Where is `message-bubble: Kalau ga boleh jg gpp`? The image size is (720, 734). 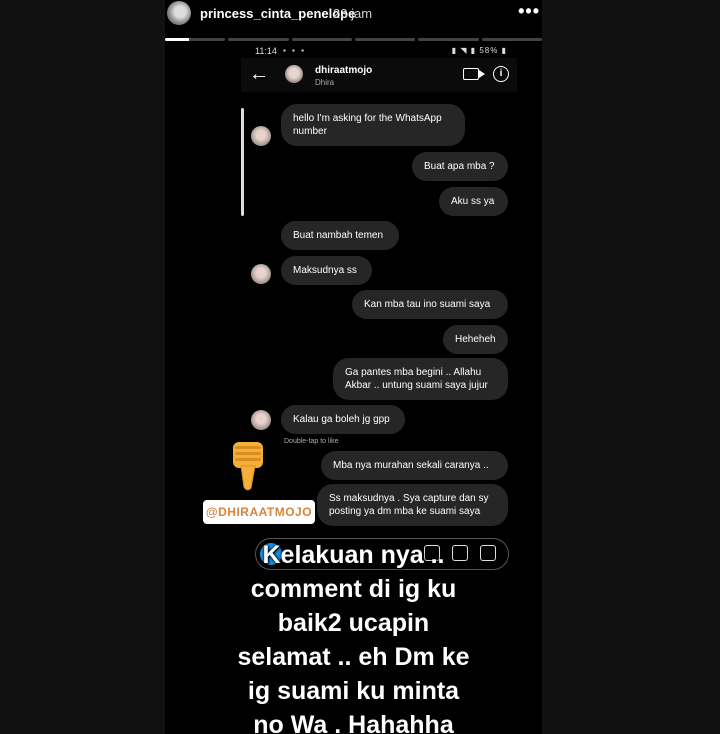 message-bubble: Kalau ga boleh jg gpp is located at coordinates (343, 419).